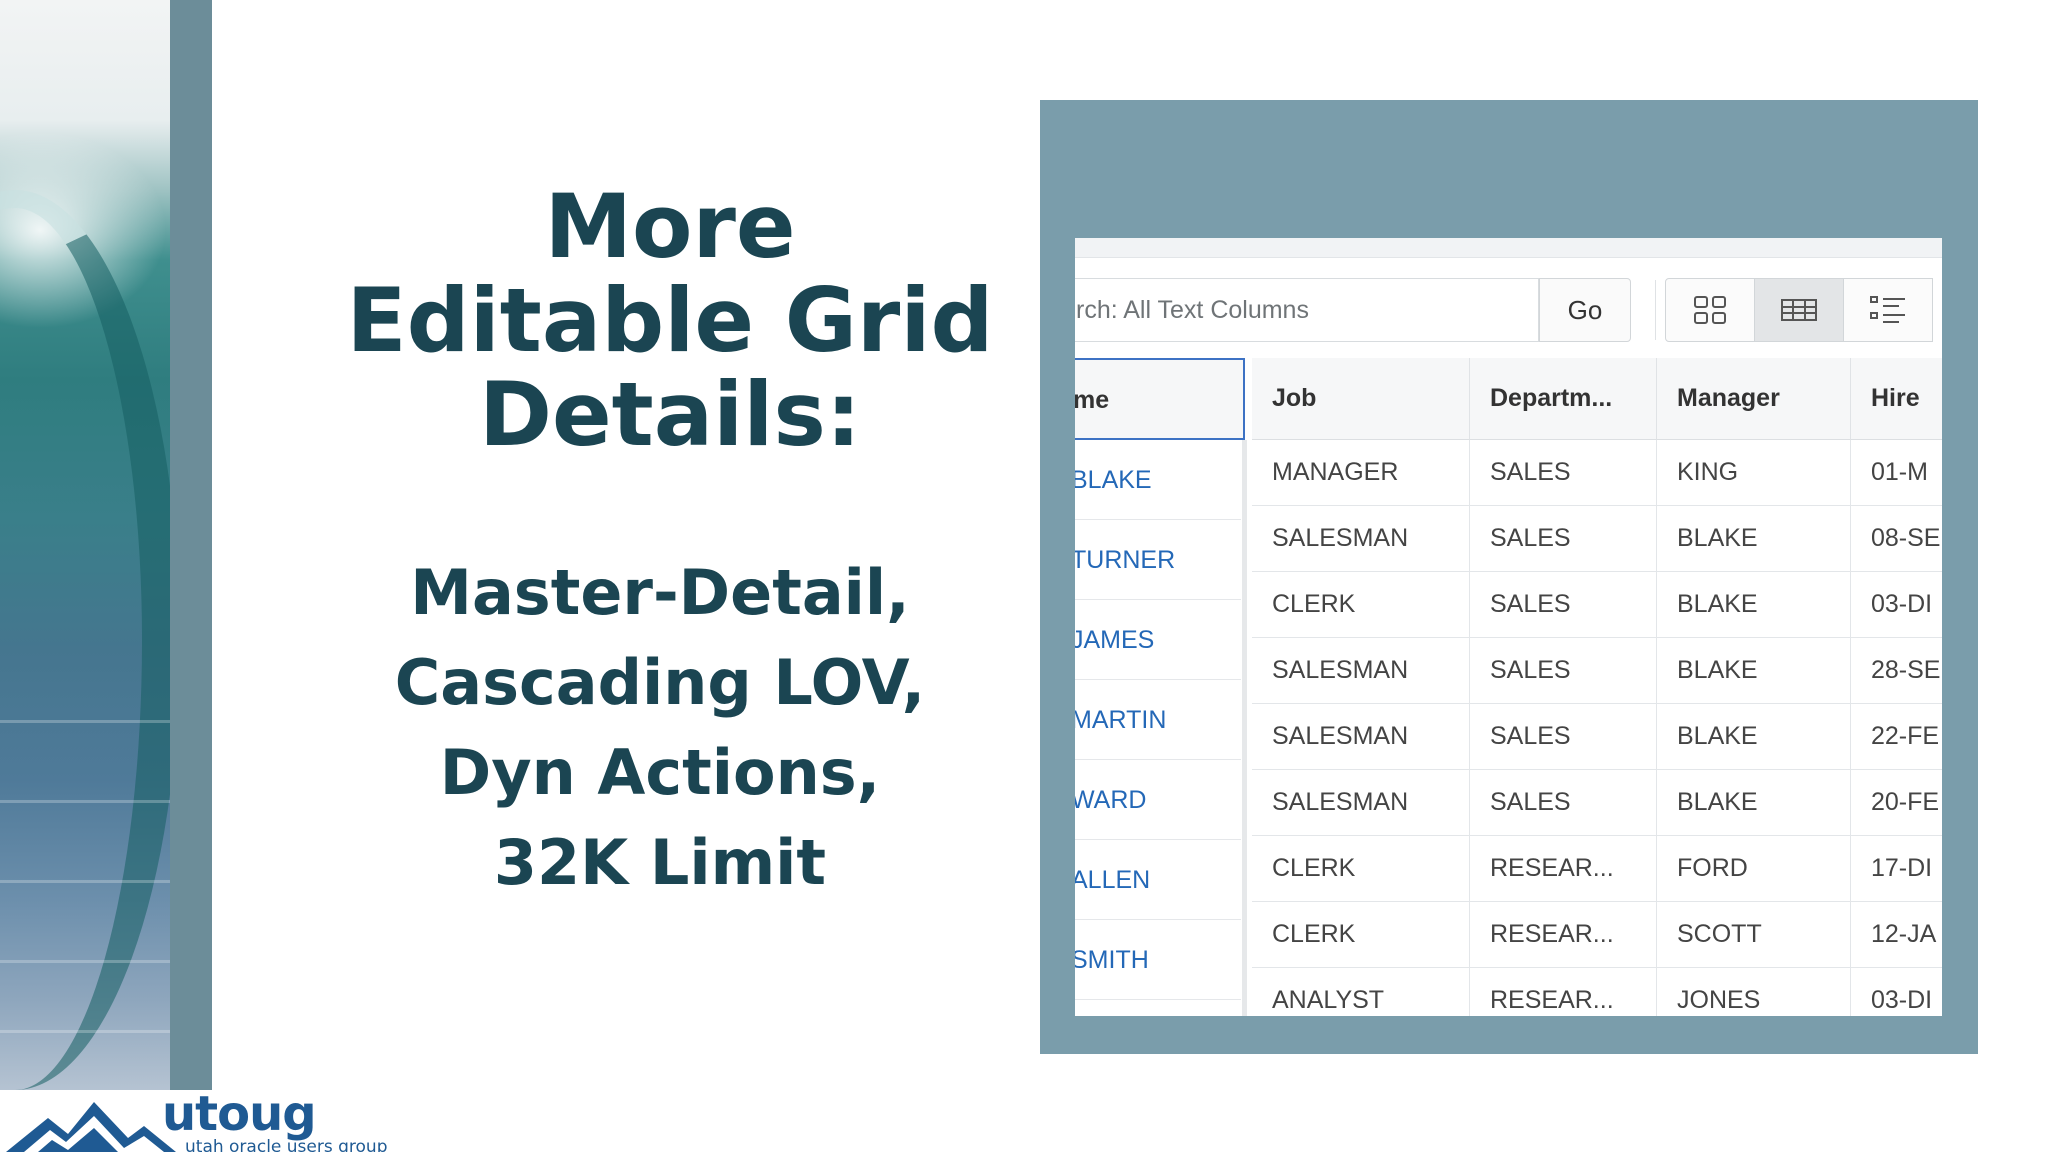 The width and height of the screenshot is (2048, 1152). Describe the element at coordinates (85, 640) in the screenshot. I see `wave-curl` at that location.